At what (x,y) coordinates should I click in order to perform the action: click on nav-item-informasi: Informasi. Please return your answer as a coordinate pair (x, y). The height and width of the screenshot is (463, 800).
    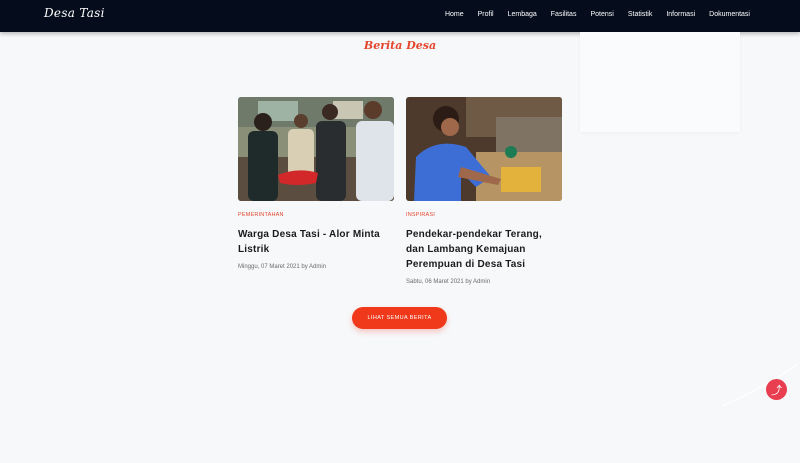
    Looking at the image, I should click on (680, 14).